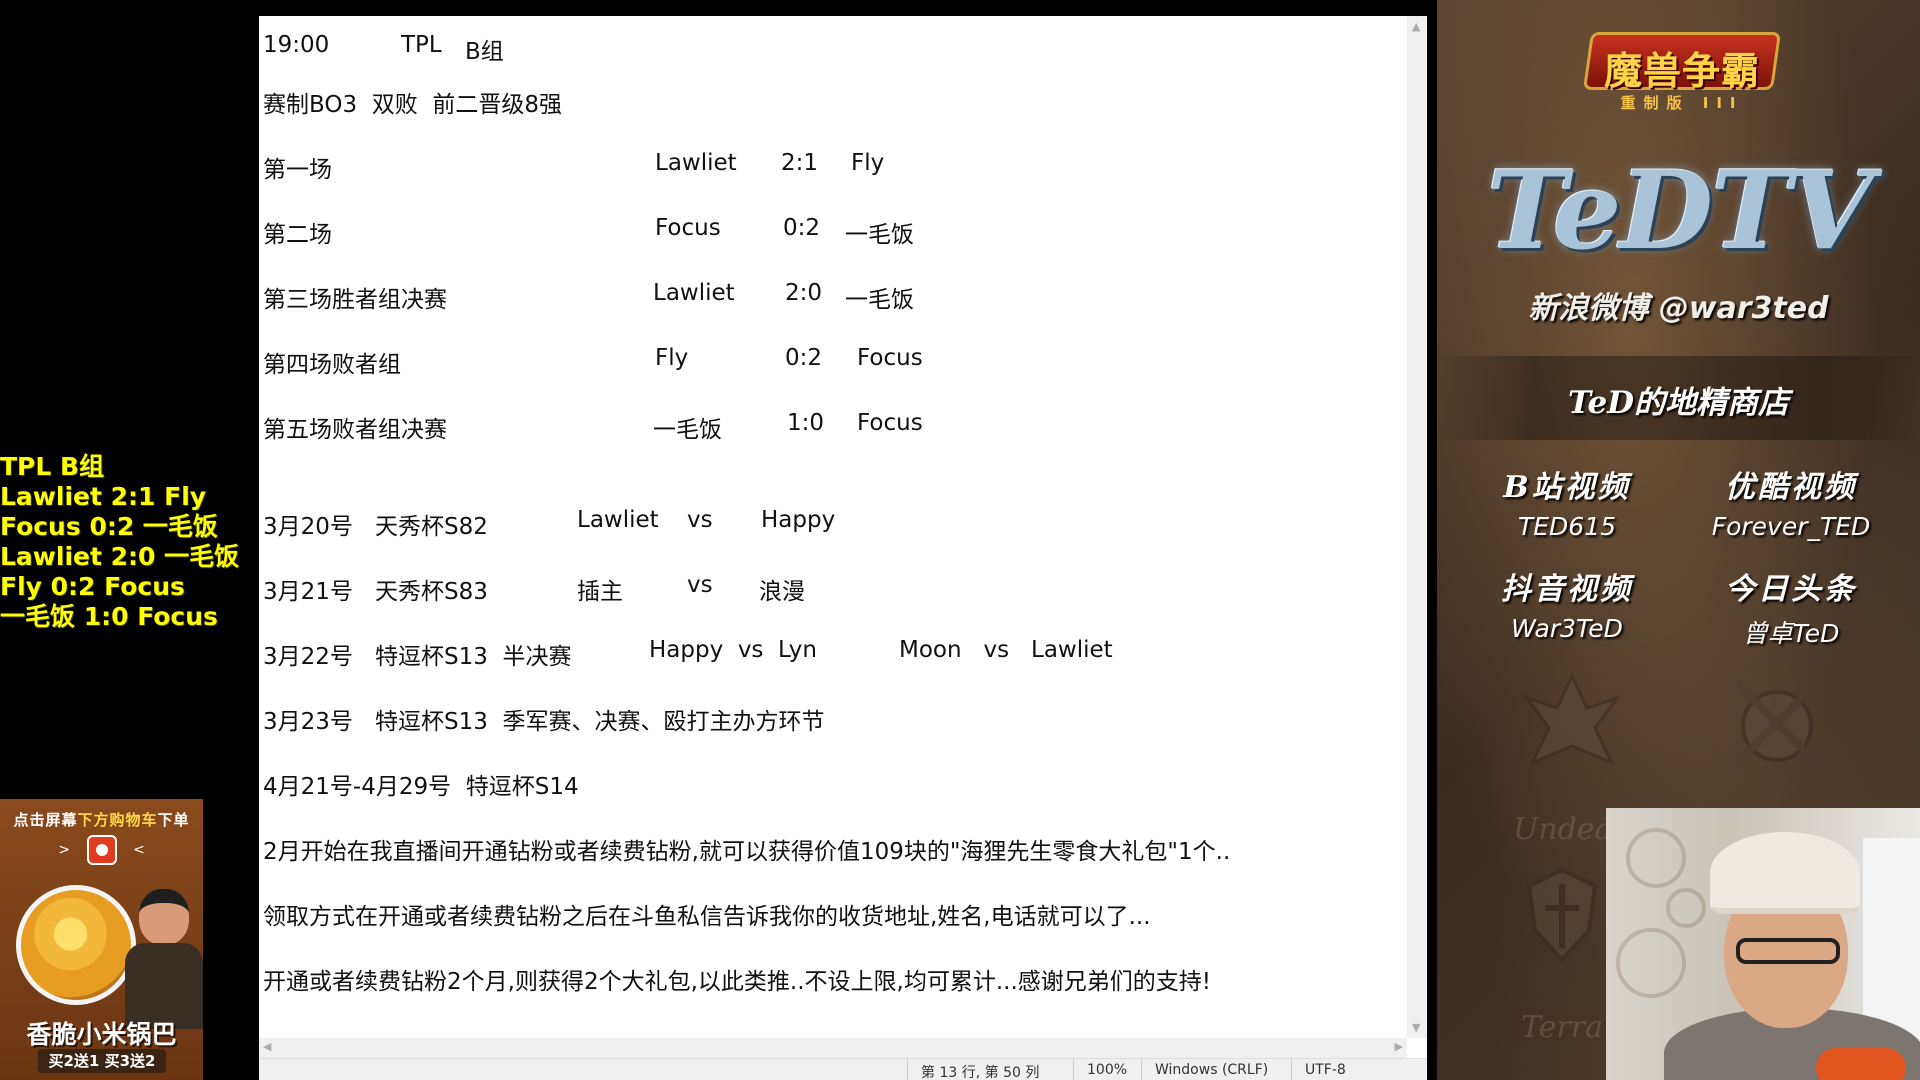  I want to click on snack-bowl-image, so click(76, 945).